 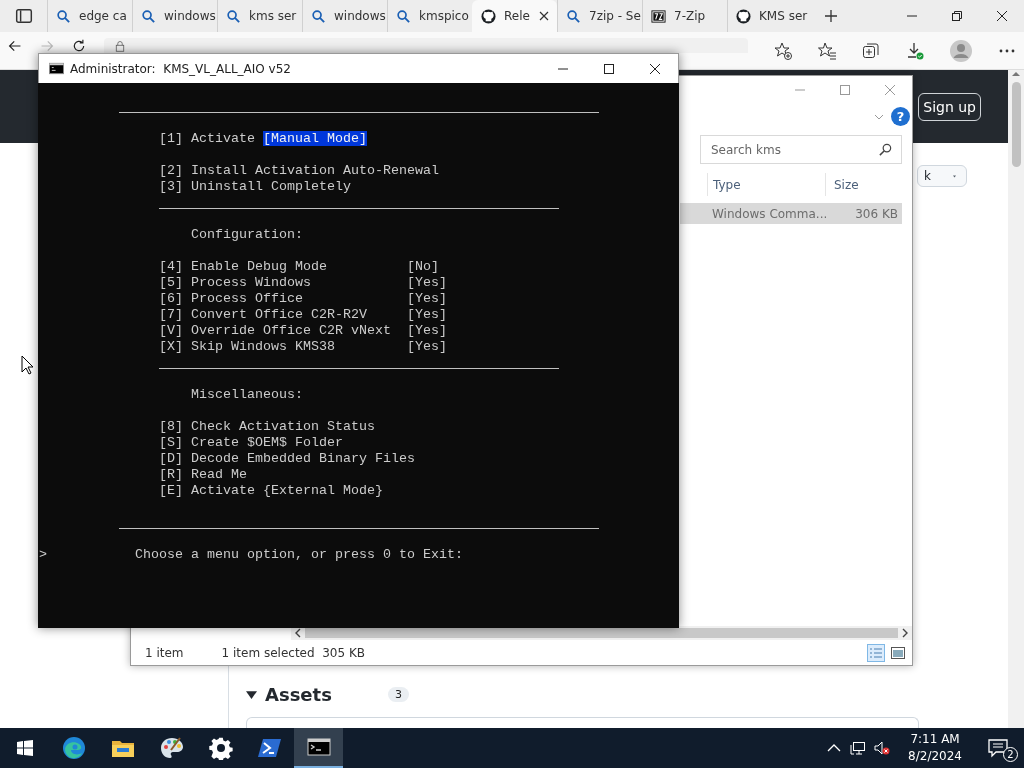 I want to click on menu-key: [5], so click(x=174, y=283).